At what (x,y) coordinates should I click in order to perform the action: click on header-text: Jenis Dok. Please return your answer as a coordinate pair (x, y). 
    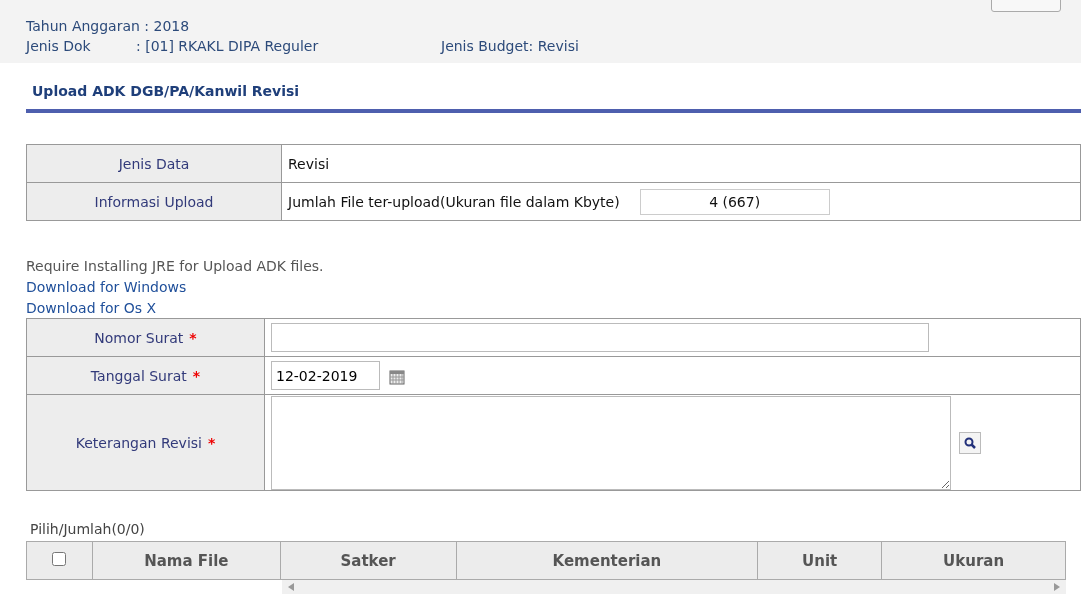
    Looking at the image, I should click on (59, 46).